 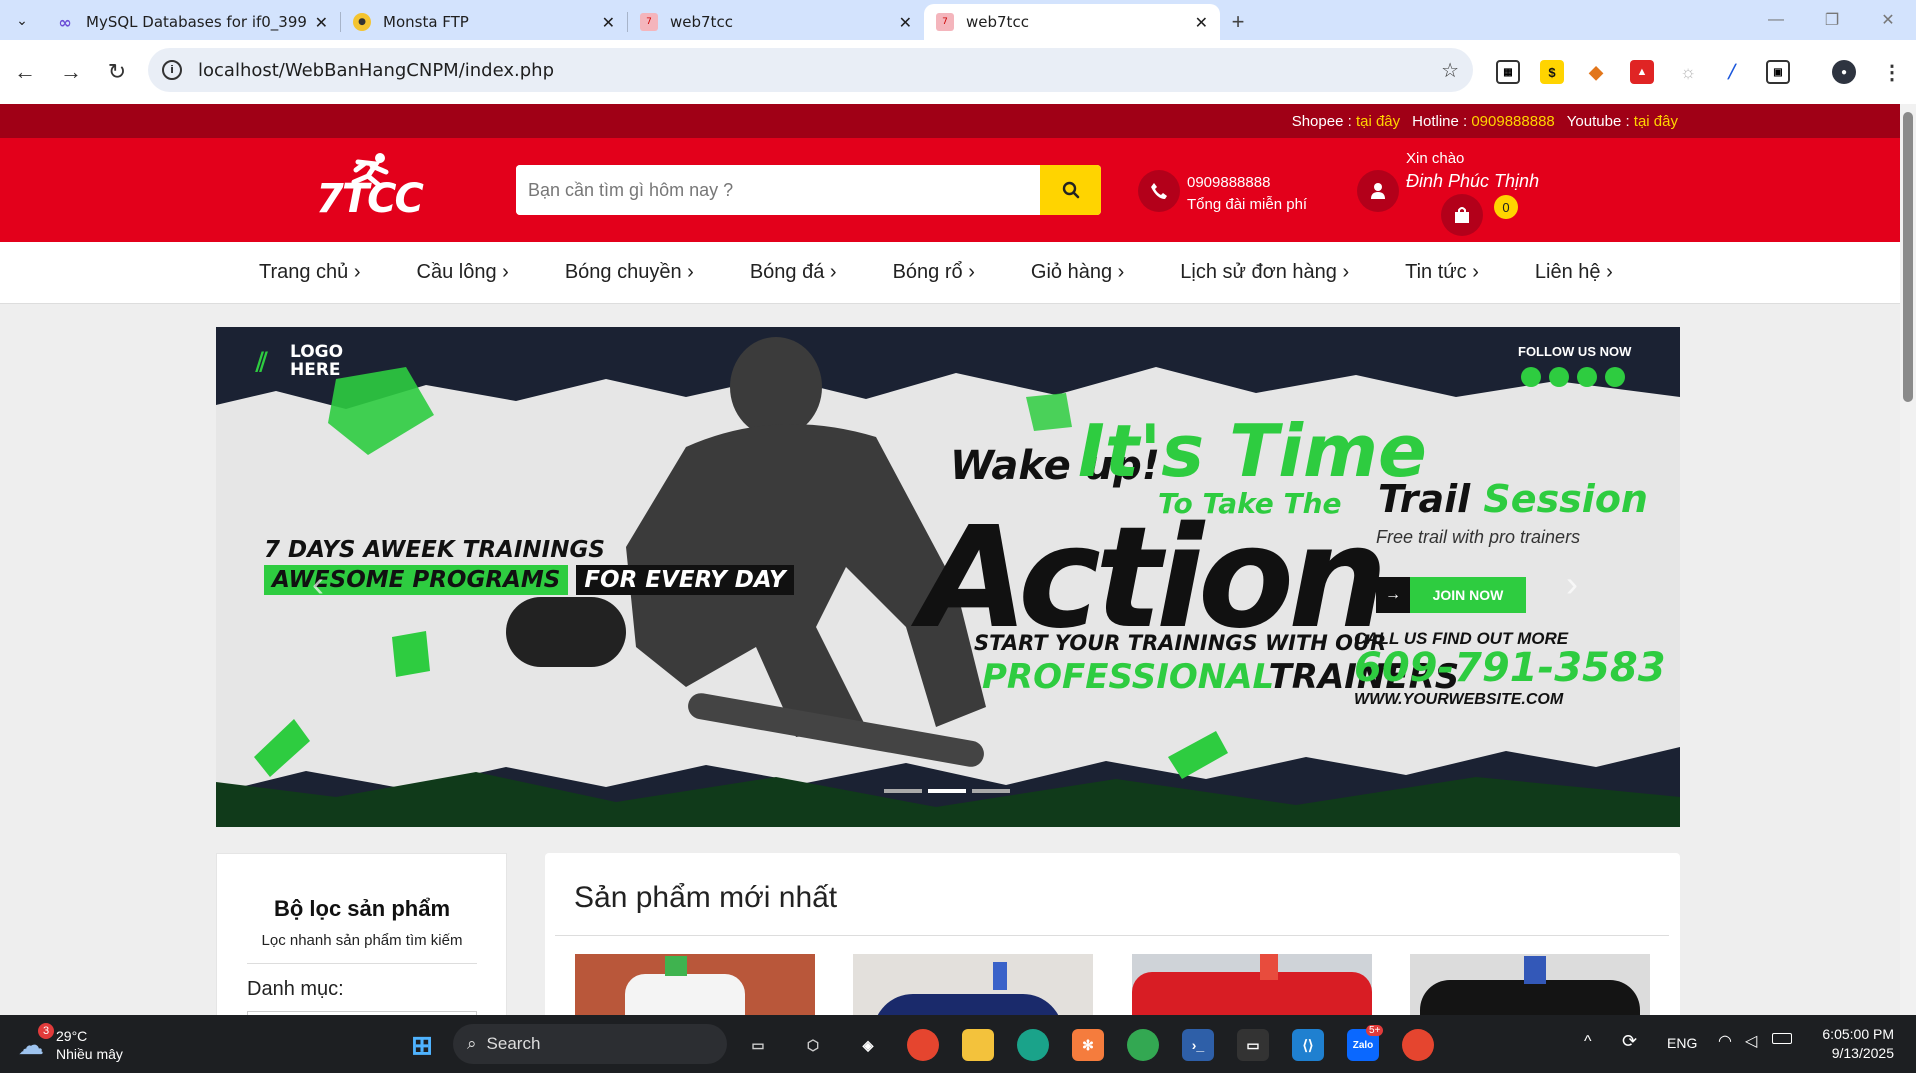 I want to click on site-info-icon: i, so click(x=172, y=70).